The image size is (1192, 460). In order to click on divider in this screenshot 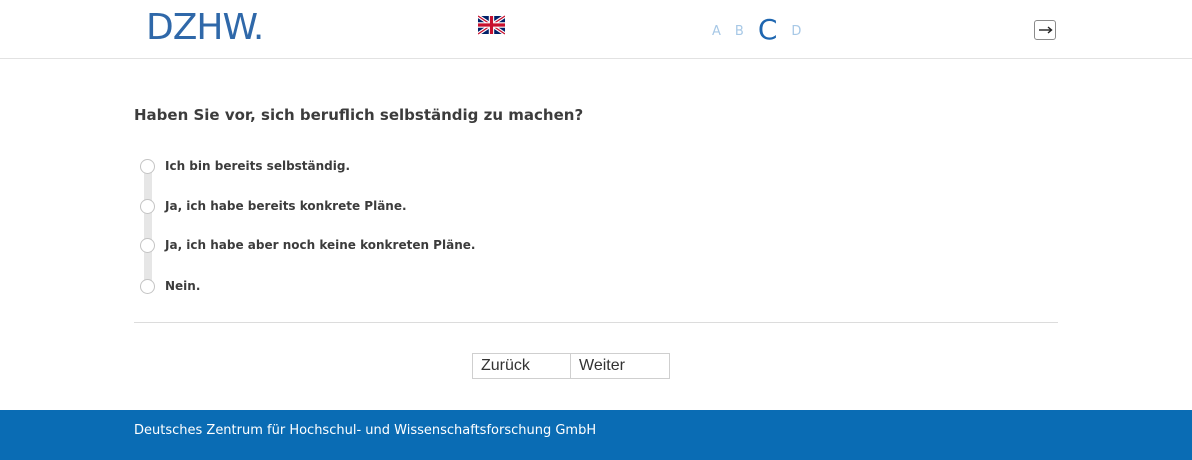, I will do `click(596, 322)`.